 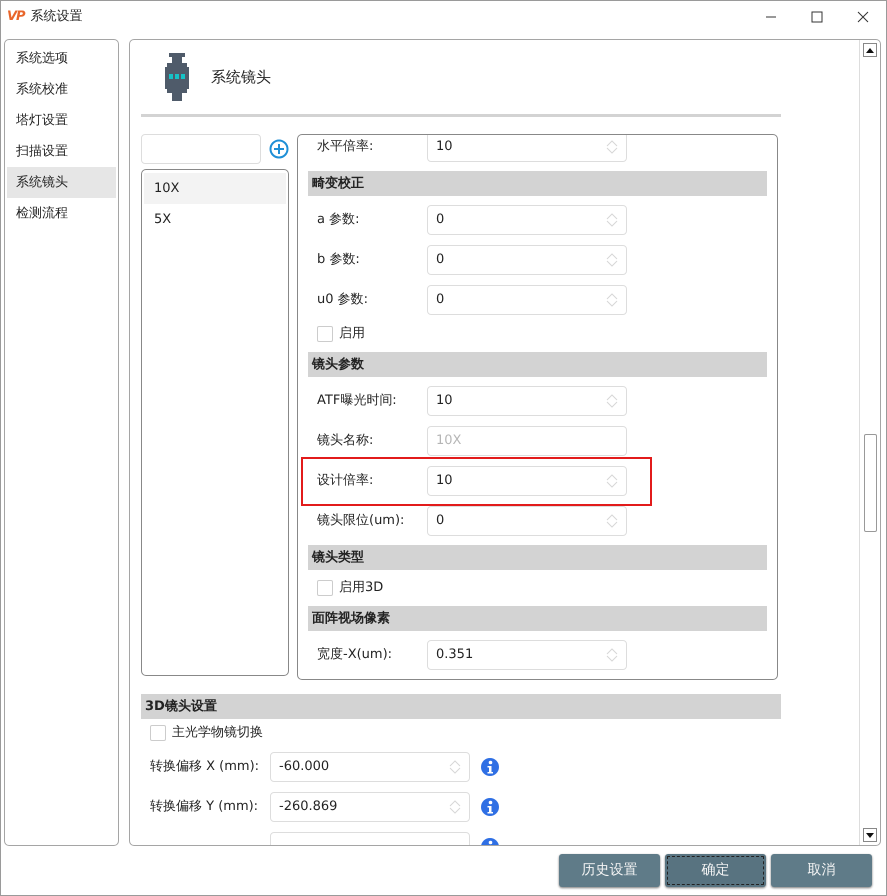 I want to click on section-header: 镜头参数, so click(x=537, y=364).